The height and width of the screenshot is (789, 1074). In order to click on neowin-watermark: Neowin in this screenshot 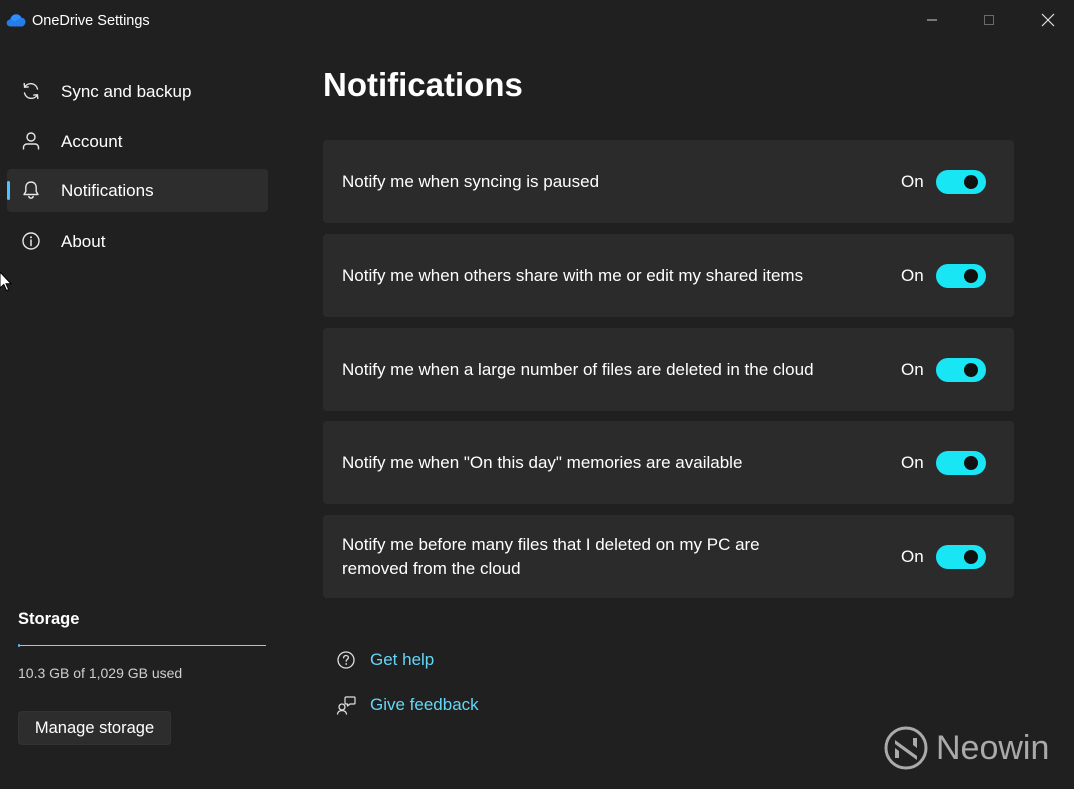, I will do `click(966, 748)`.